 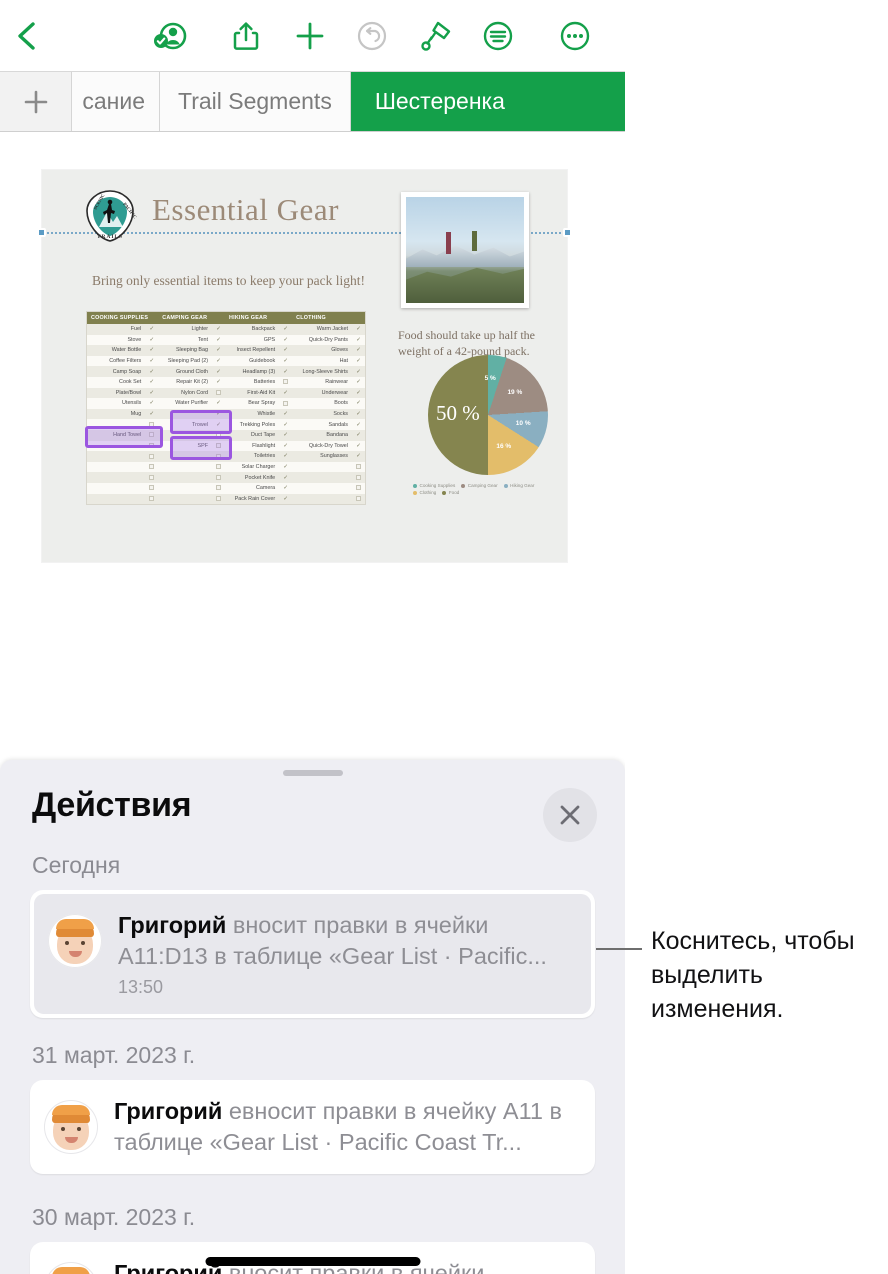 What do you see at coordinates (252, 361) in the screenshot?
I see `table-cell-label: Guidebook` at bounding box center [252, 361].